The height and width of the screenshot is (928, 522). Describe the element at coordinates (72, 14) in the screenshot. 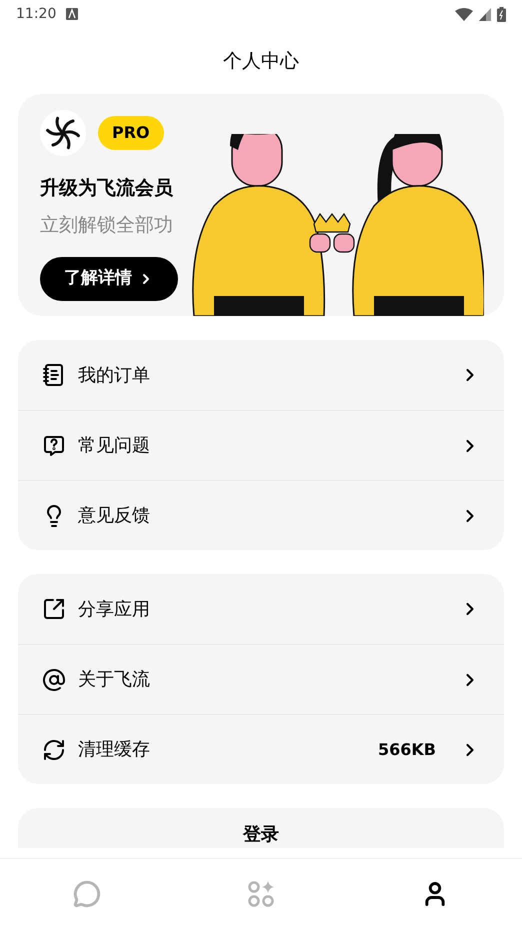

I see `notification-icon` at that location.